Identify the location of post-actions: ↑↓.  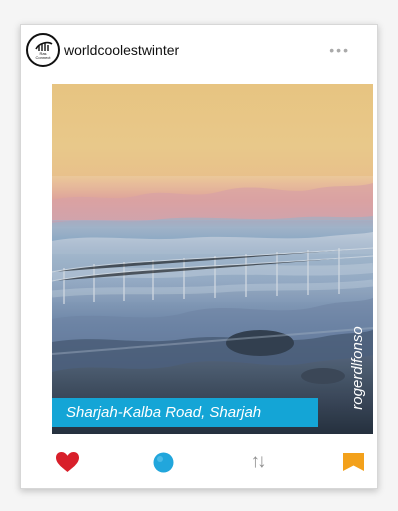
(212, 462).